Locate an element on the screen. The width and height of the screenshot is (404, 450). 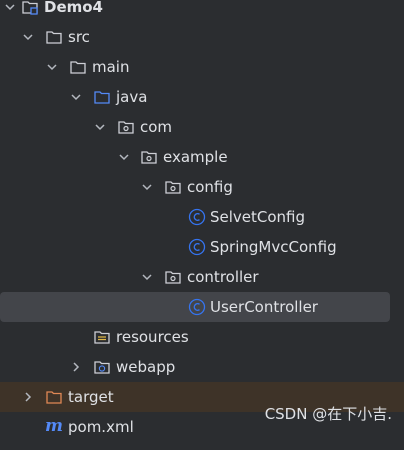
tree-item-label: SpringMvcConfig is located at coordinates (273, 247).